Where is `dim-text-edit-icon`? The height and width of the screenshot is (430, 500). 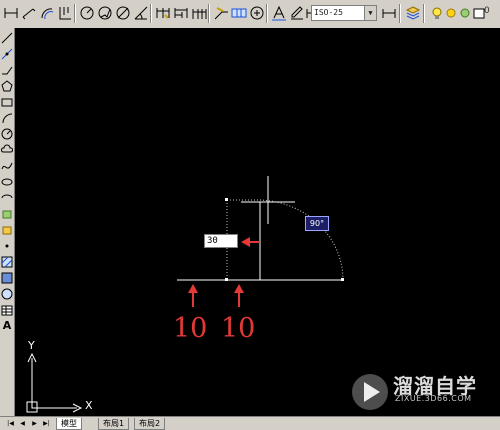
dim-text-edit-icon is located at coordinates (296, 13).